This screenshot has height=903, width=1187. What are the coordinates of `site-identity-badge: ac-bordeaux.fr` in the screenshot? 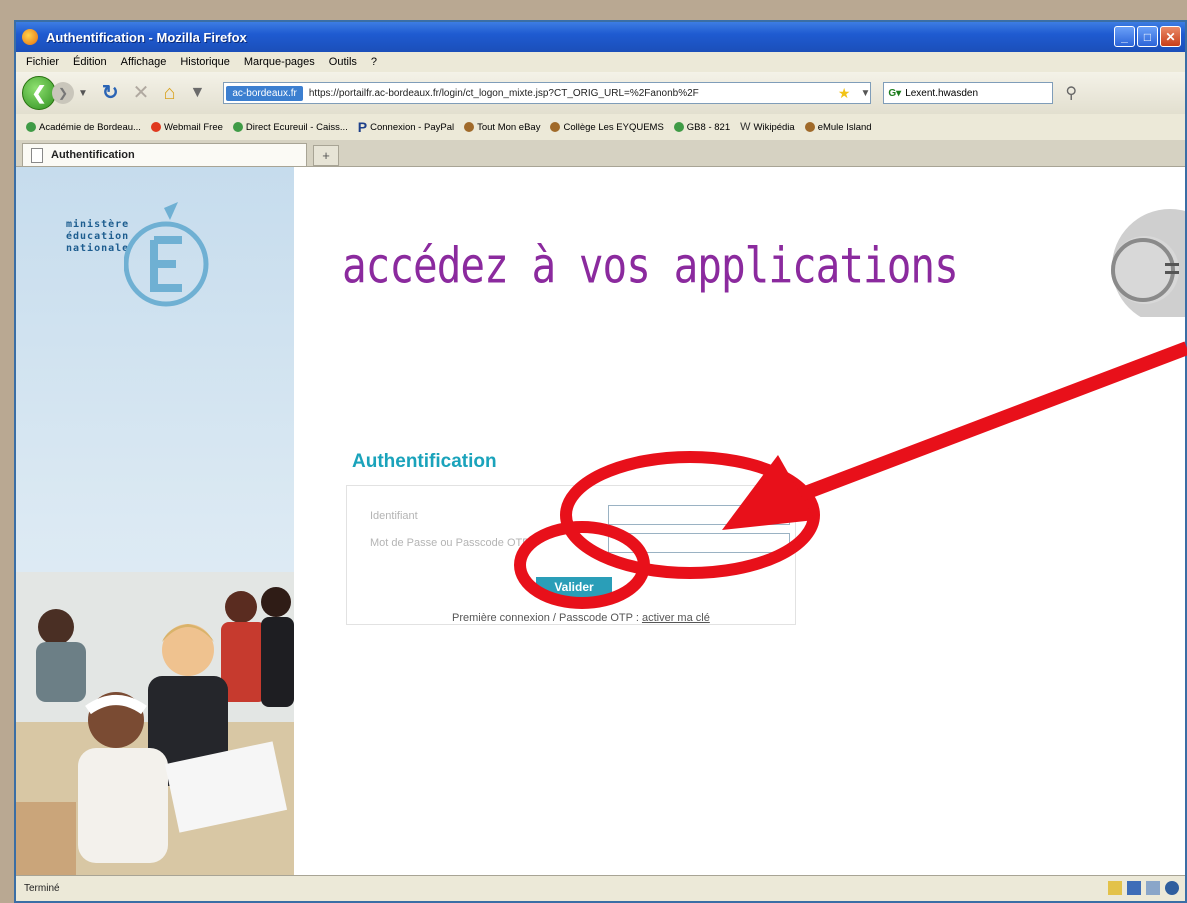 It's located at (264, 93).